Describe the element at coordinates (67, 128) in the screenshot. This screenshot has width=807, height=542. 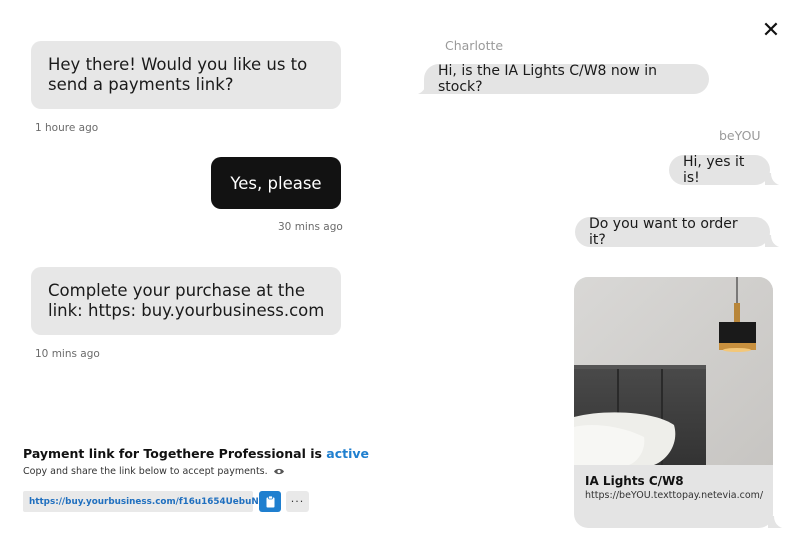
I see `message-timestamp: 1 houre ago` at that location.